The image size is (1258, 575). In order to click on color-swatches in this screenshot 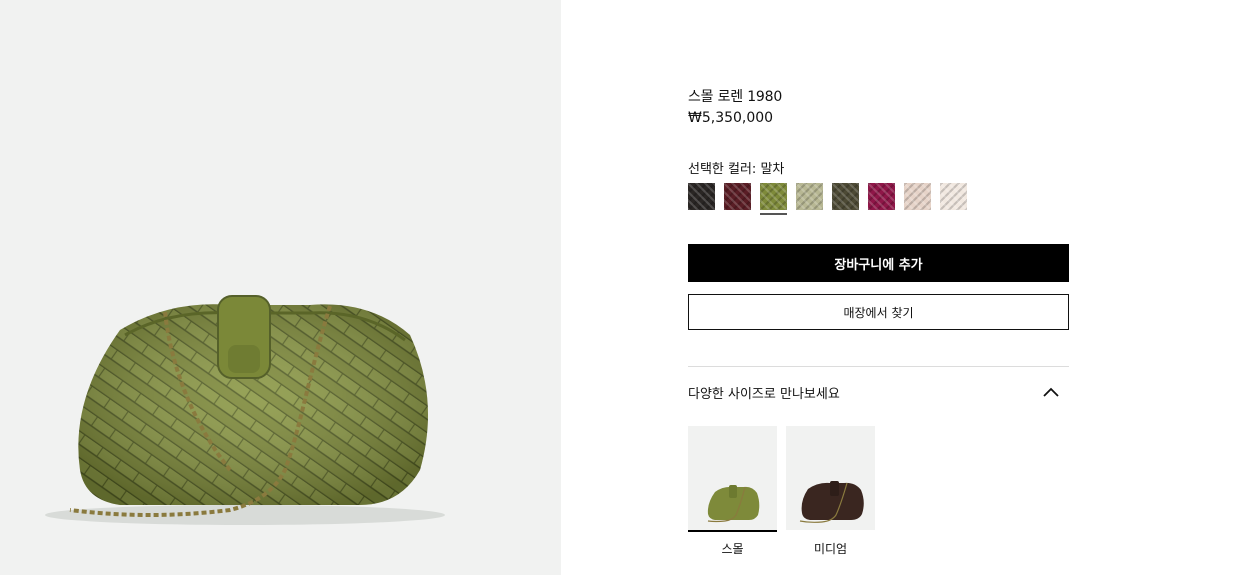, I will do `click(838, 200)`.